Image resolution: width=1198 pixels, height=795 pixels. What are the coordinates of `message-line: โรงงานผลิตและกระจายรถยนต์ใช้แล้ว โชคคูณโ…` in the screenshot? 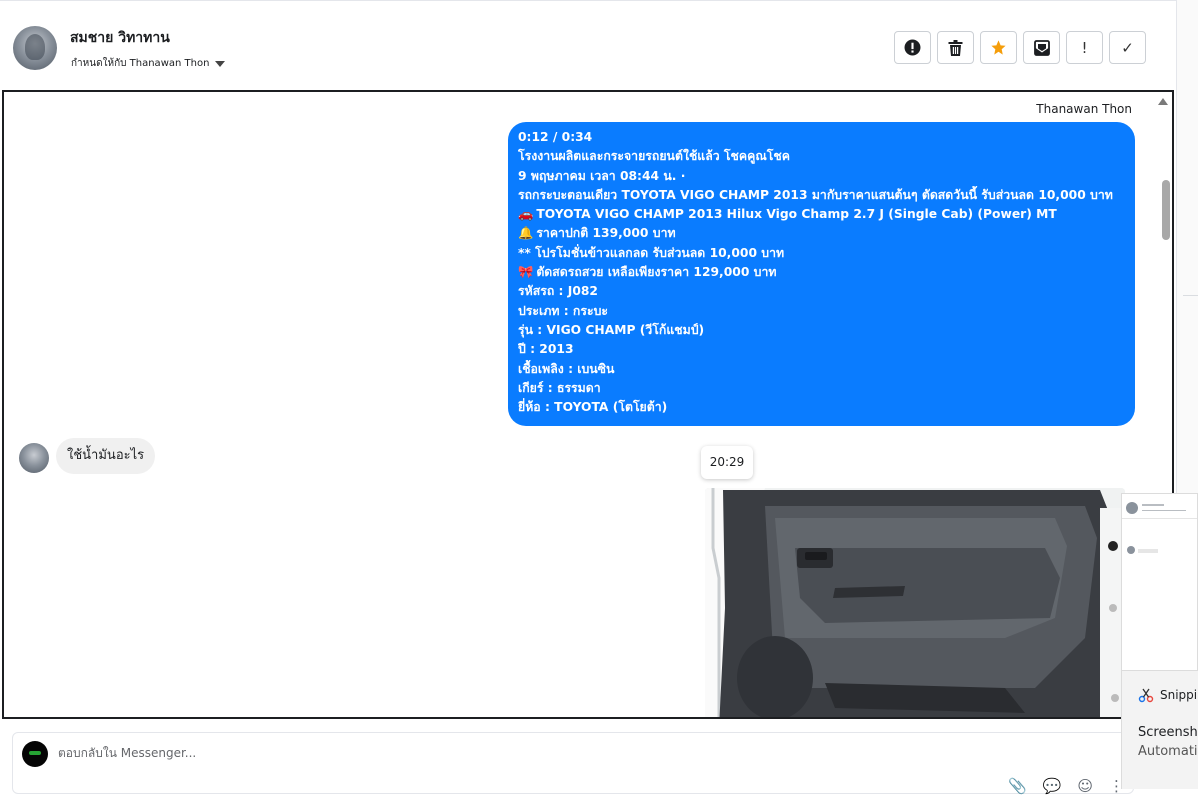 It's located at (654, 156).